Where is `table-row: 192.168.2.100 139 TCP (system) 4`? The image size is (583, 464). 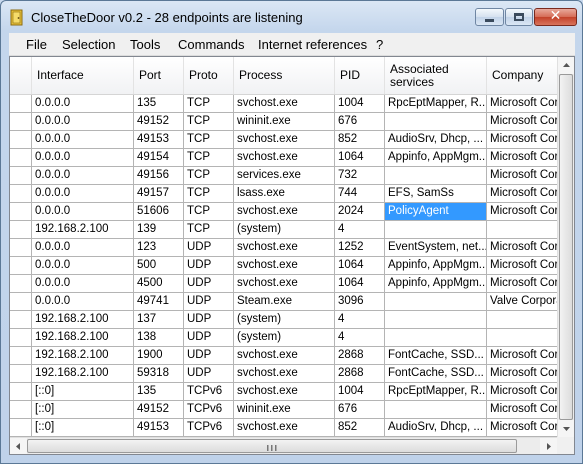
table-row: 192.168.2.100 139 TCP (system) 4 is located at coordinates (283, 230).